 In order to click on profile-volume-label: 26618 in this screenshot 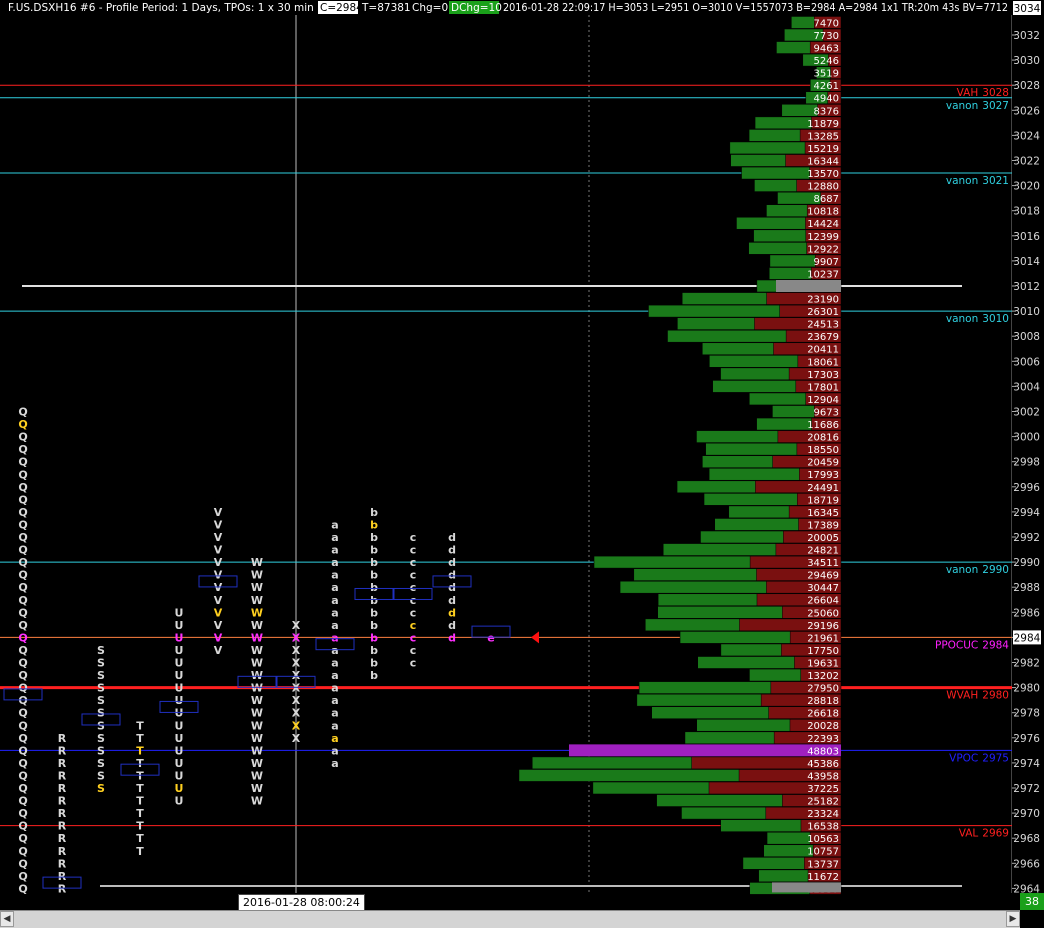, I will do `click(823, 714)`.